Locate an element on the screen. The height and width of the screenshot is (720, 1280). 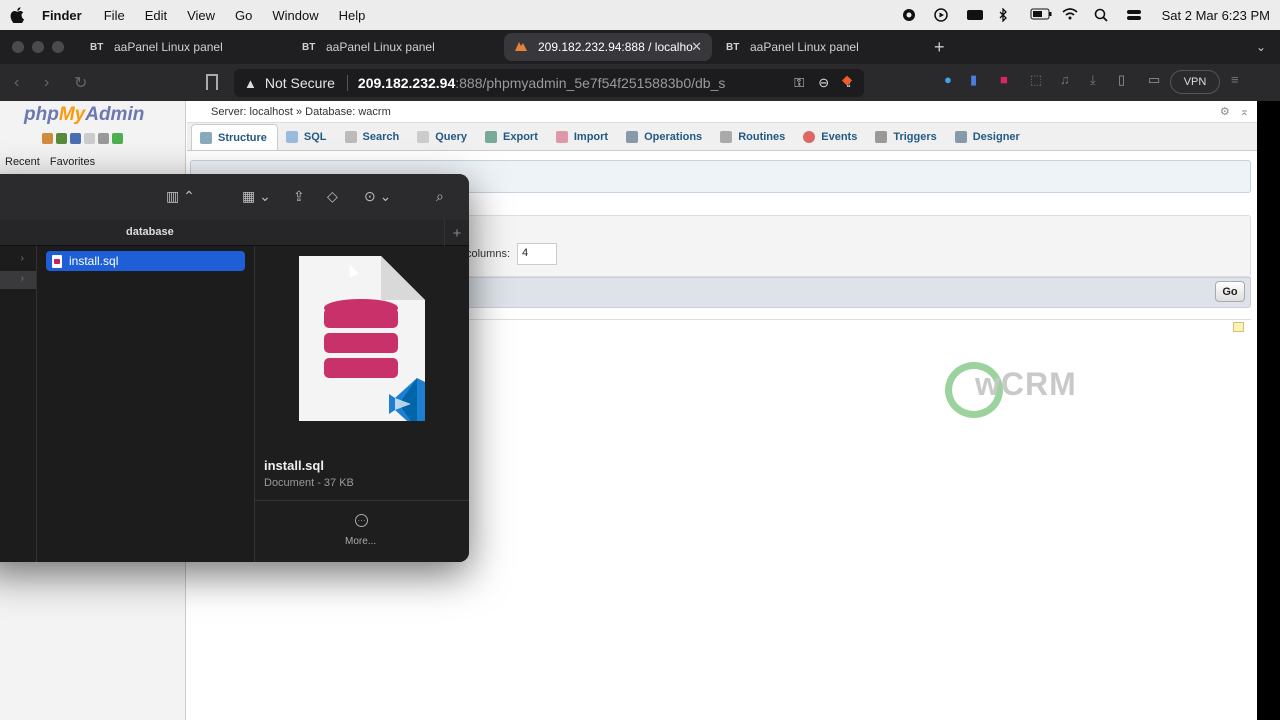
browser-menu-icon: ≡ is located at coordinates (1235, 79).